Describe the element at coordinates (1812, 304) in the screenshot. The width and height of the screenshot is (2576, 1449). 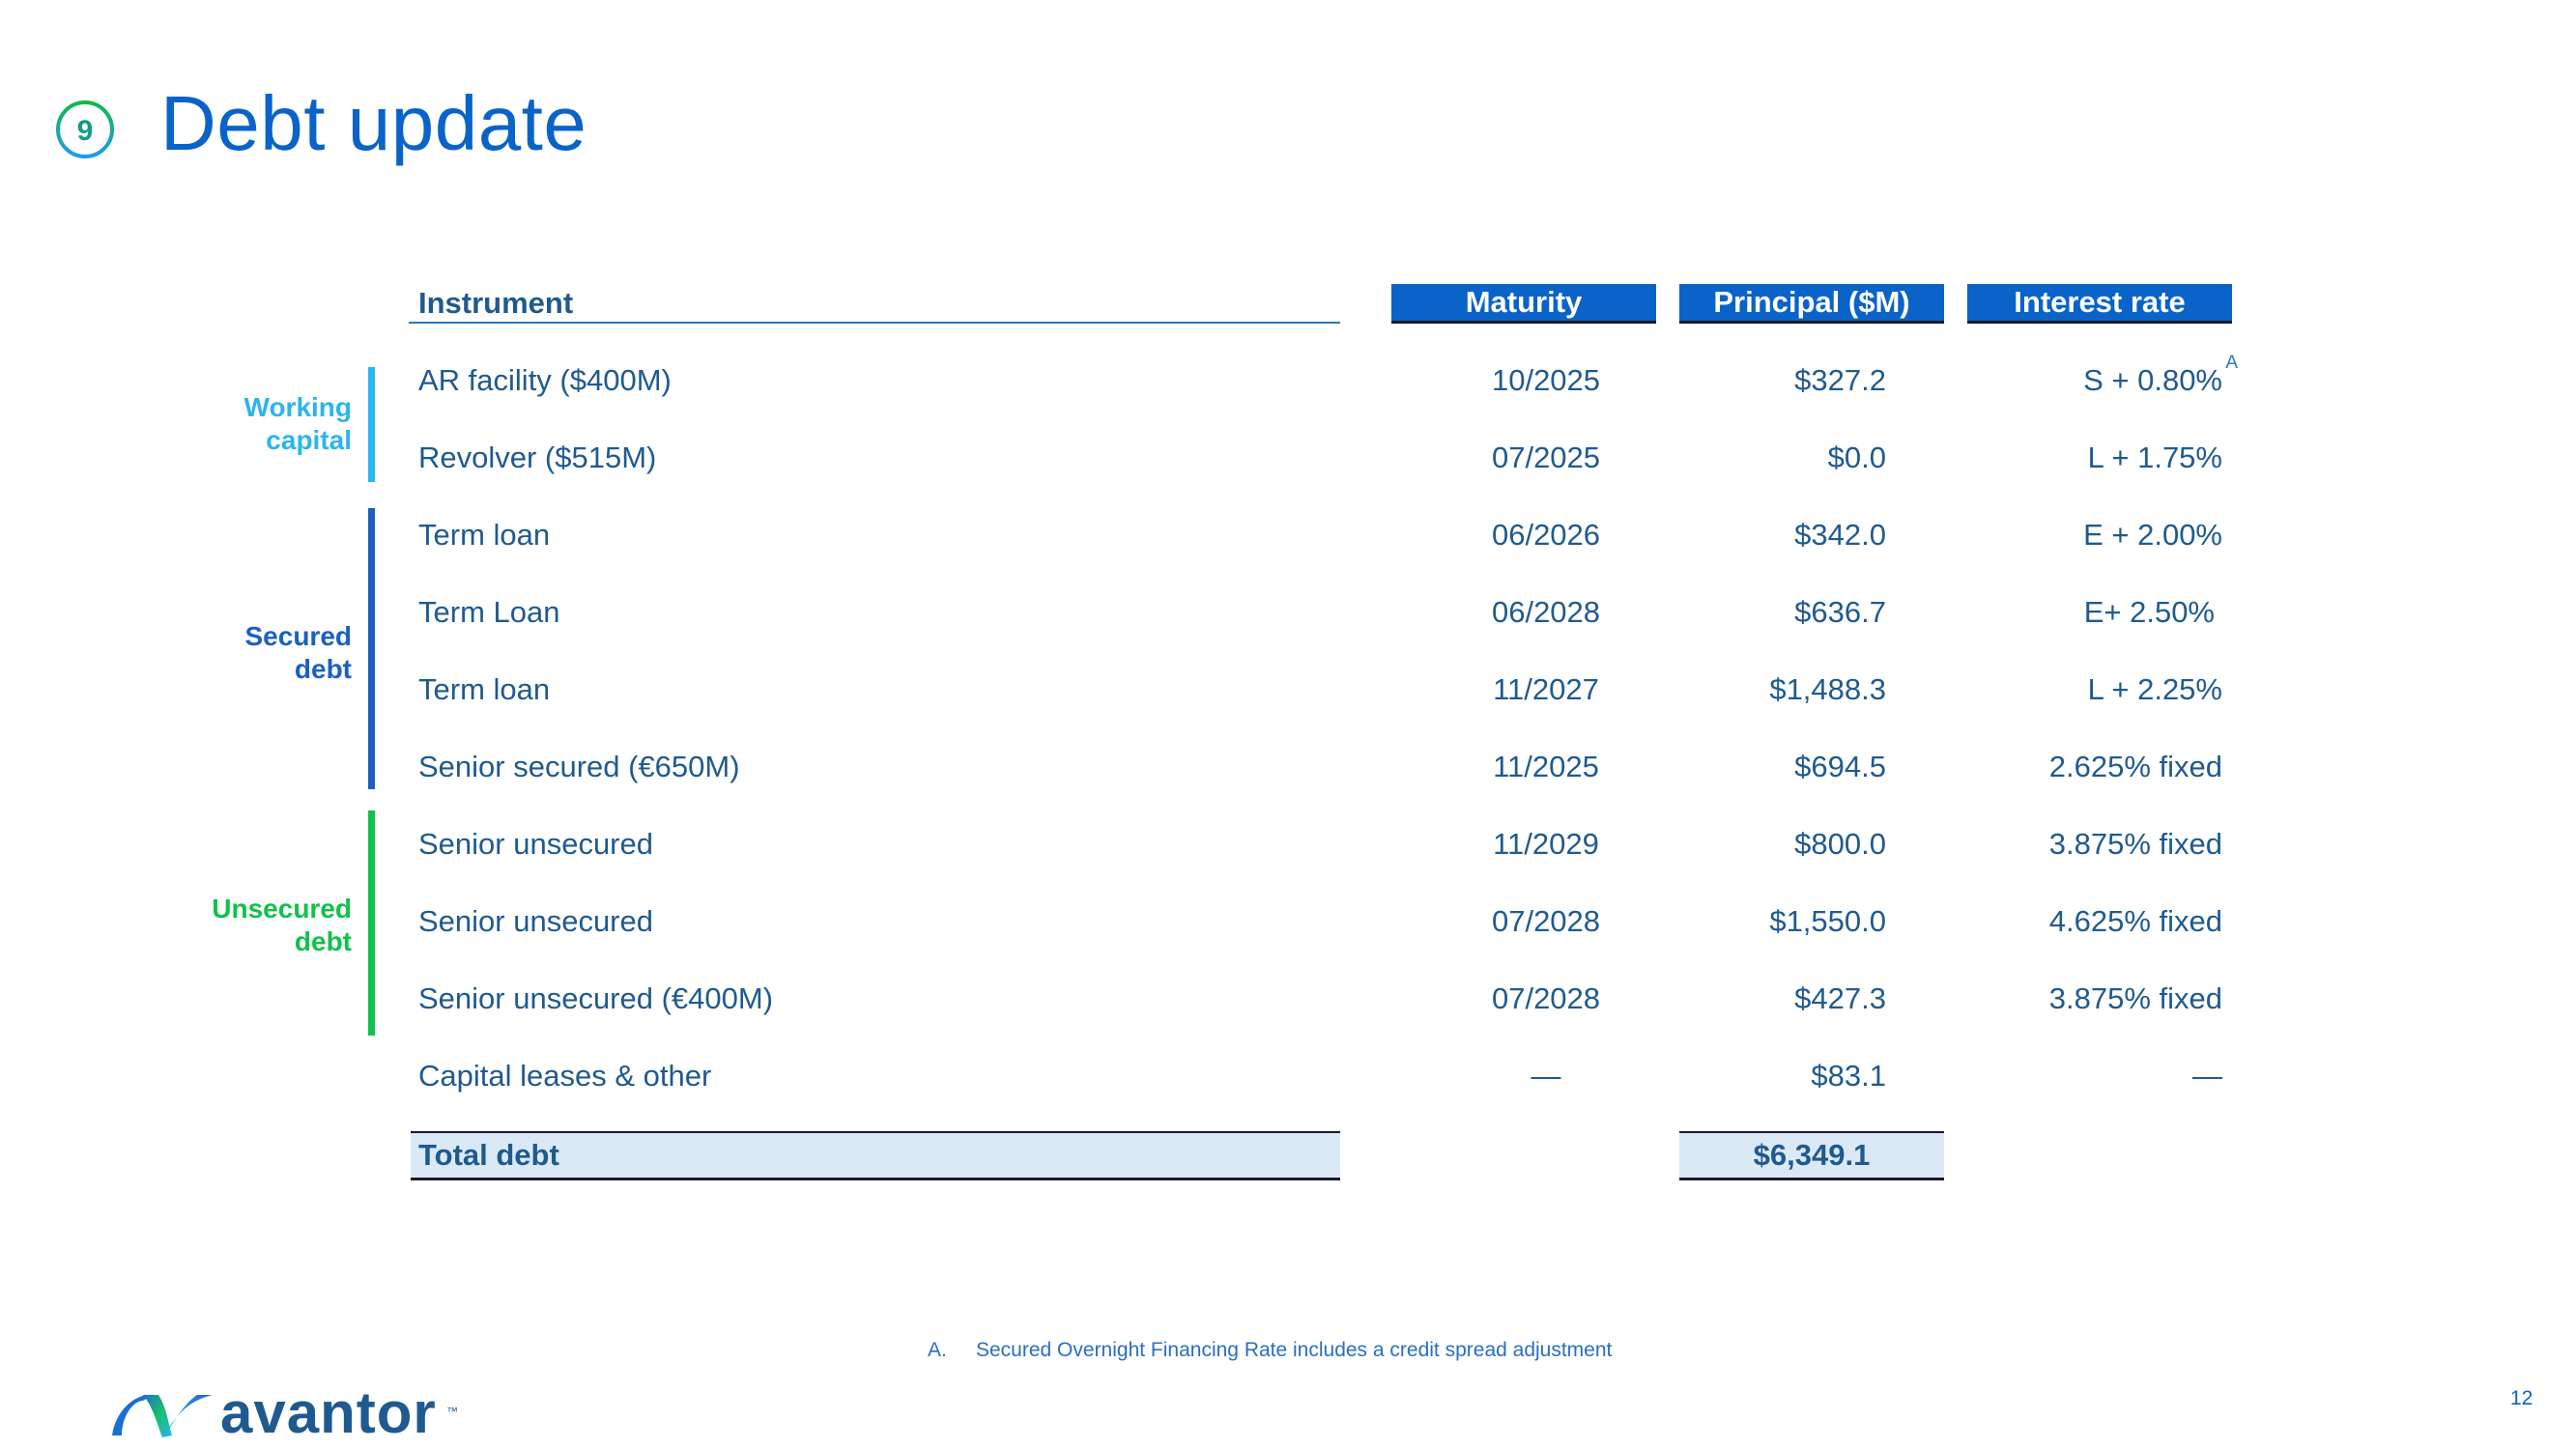
I see `column-header-principal: Principal ($M)` at that location.